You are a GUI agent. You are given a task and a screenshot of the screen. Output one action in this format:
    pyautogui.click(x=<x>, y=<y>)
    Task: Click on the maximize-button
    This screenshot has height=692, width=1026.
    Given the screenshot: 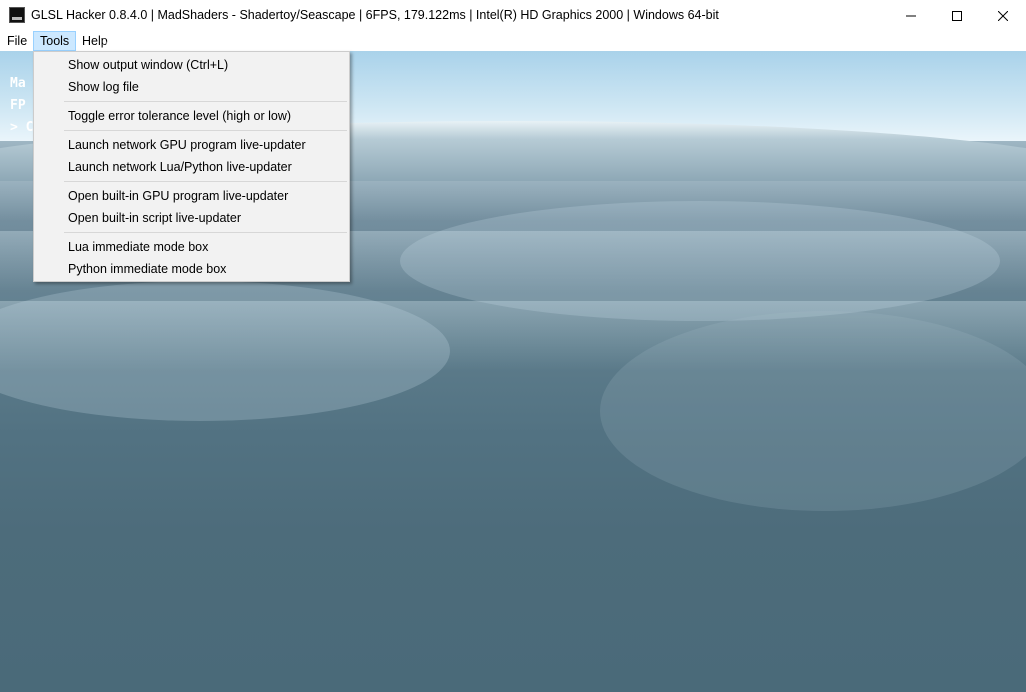 What is the action you would take?
    pyautogui.click(x=957, y=15)
    